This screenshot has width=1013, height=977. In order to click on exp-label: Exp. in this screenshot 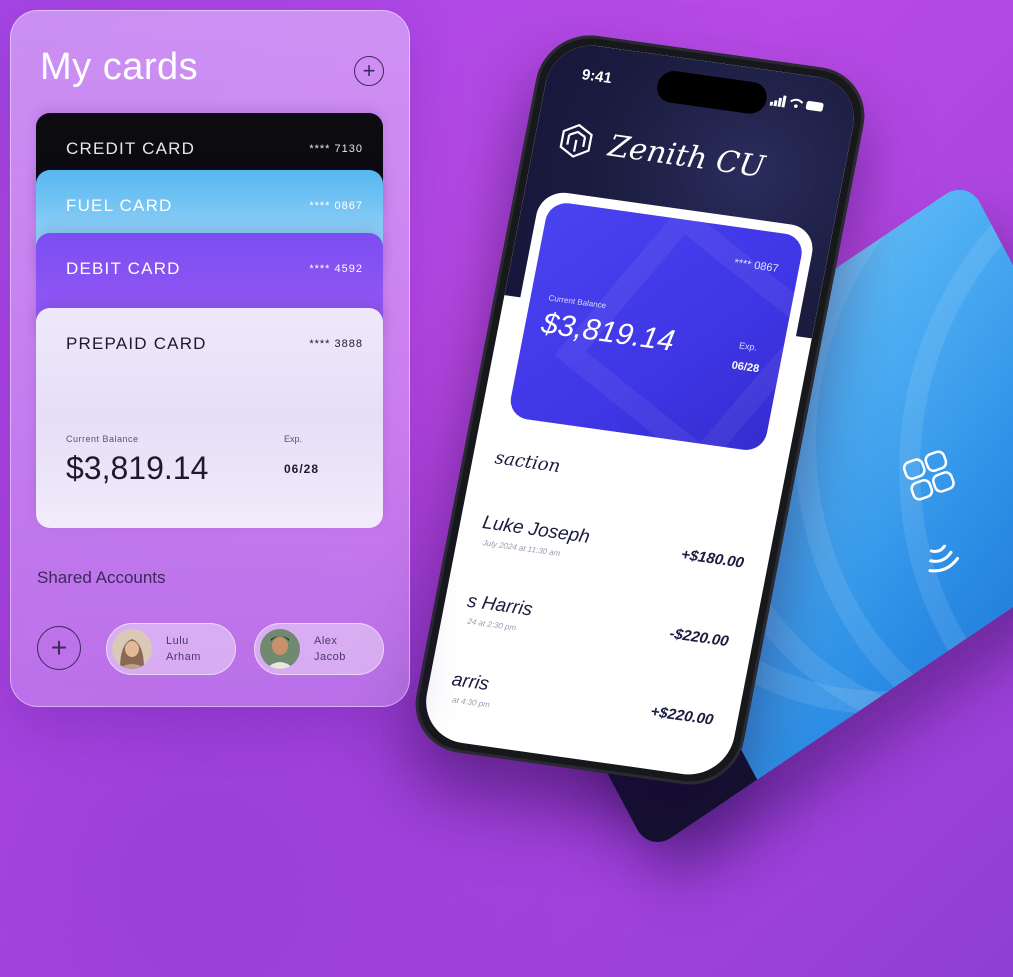, I will do `click(293, 439)`.